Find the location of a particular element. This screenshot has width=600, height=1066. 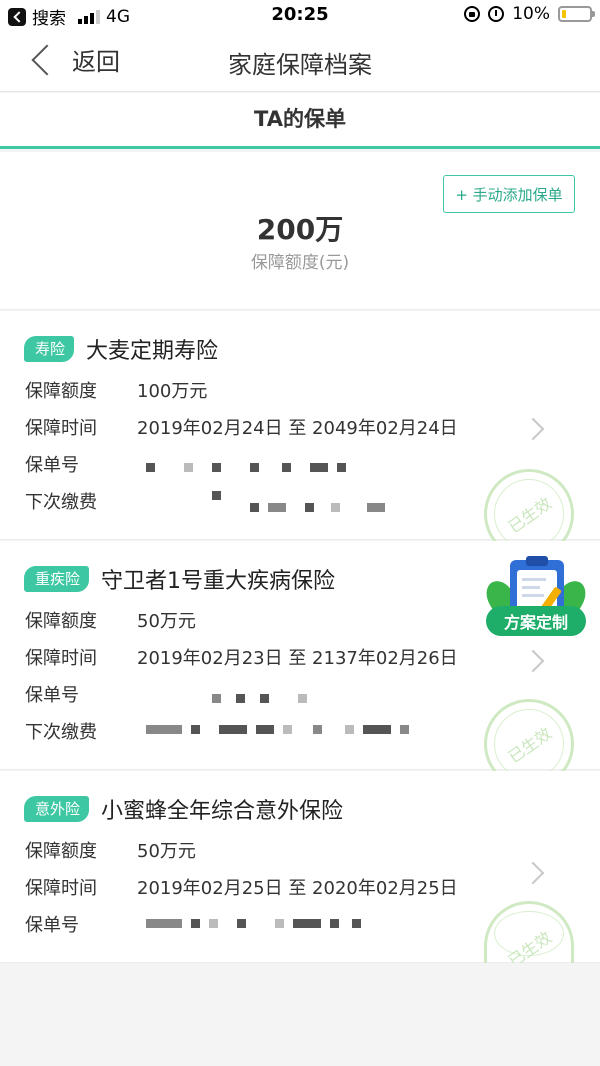

period-row: 保障时间 2019年02月24日 至 2049年02月24日 is located at coordinates (241, 427).